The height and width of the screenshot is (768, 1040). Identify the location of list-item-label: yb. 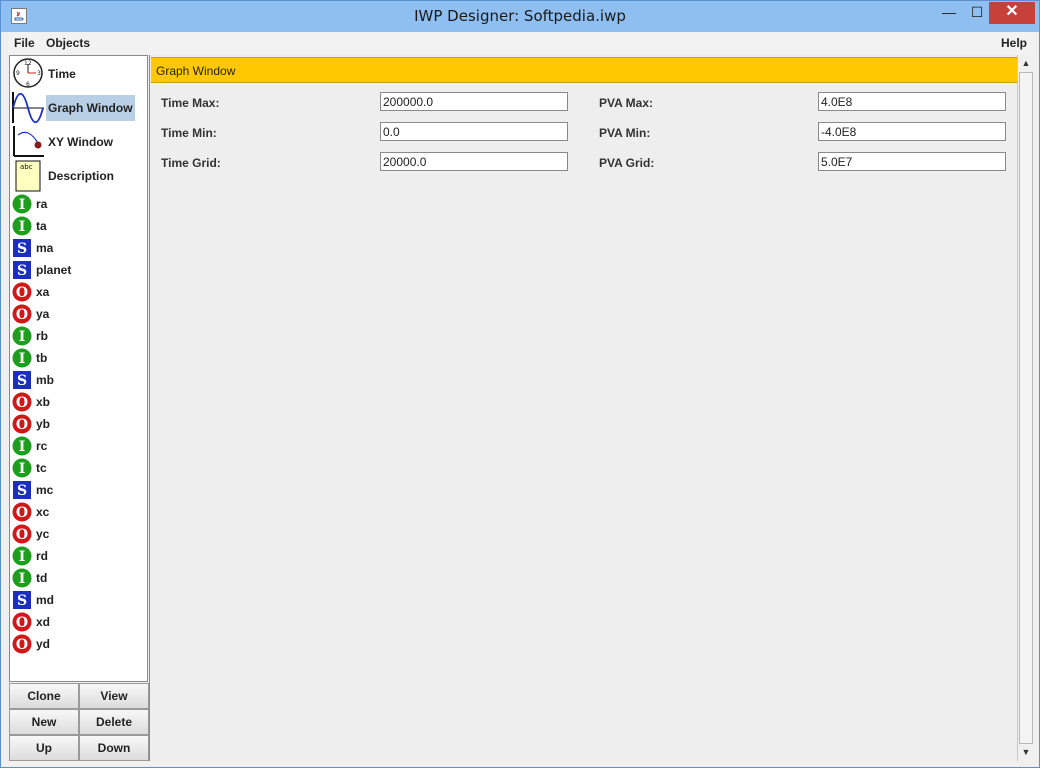
(43, 424).